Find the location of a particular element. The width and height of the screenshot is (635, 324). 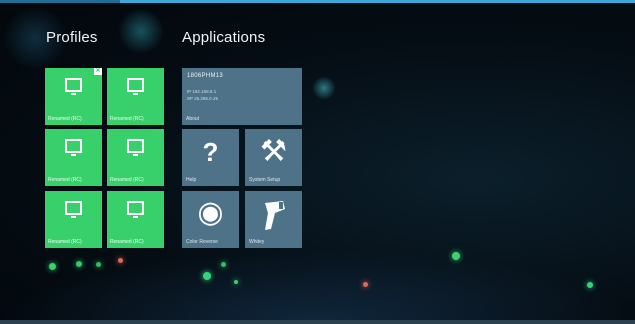

profile-tile-6: Renamed (RC) is located at coordinates (135, 219).